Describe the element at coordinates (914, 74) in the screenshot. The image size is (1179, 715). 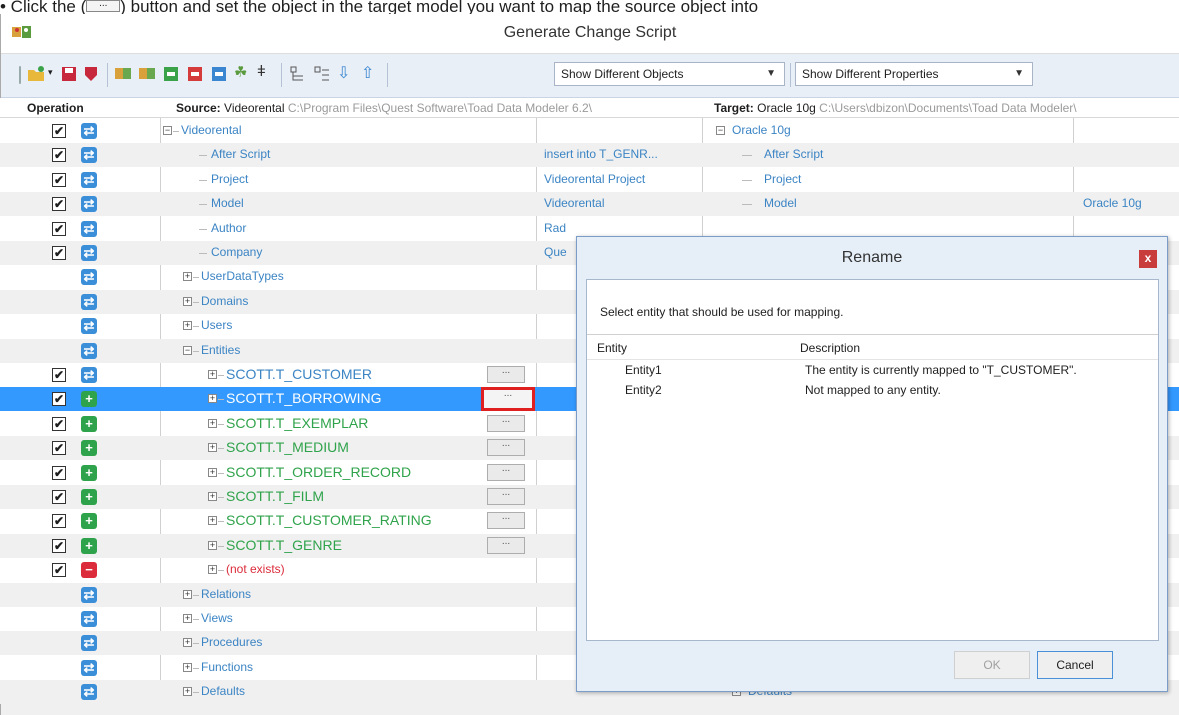
I see `properties-filter-select: Show Different Properties ▼` at that location.